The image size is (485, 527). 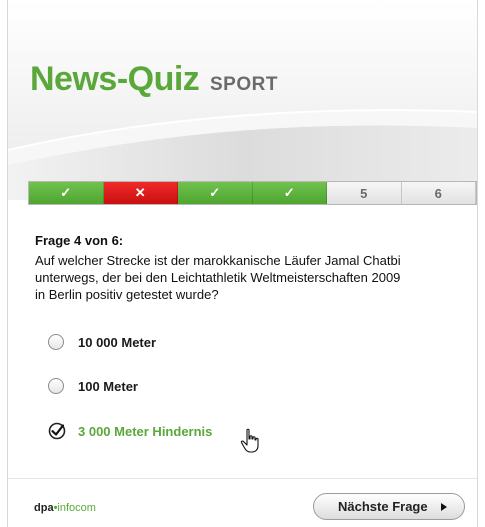 I want to click on dpa-infocom-logo: dpa•infocom, so click(x=65, y=508).